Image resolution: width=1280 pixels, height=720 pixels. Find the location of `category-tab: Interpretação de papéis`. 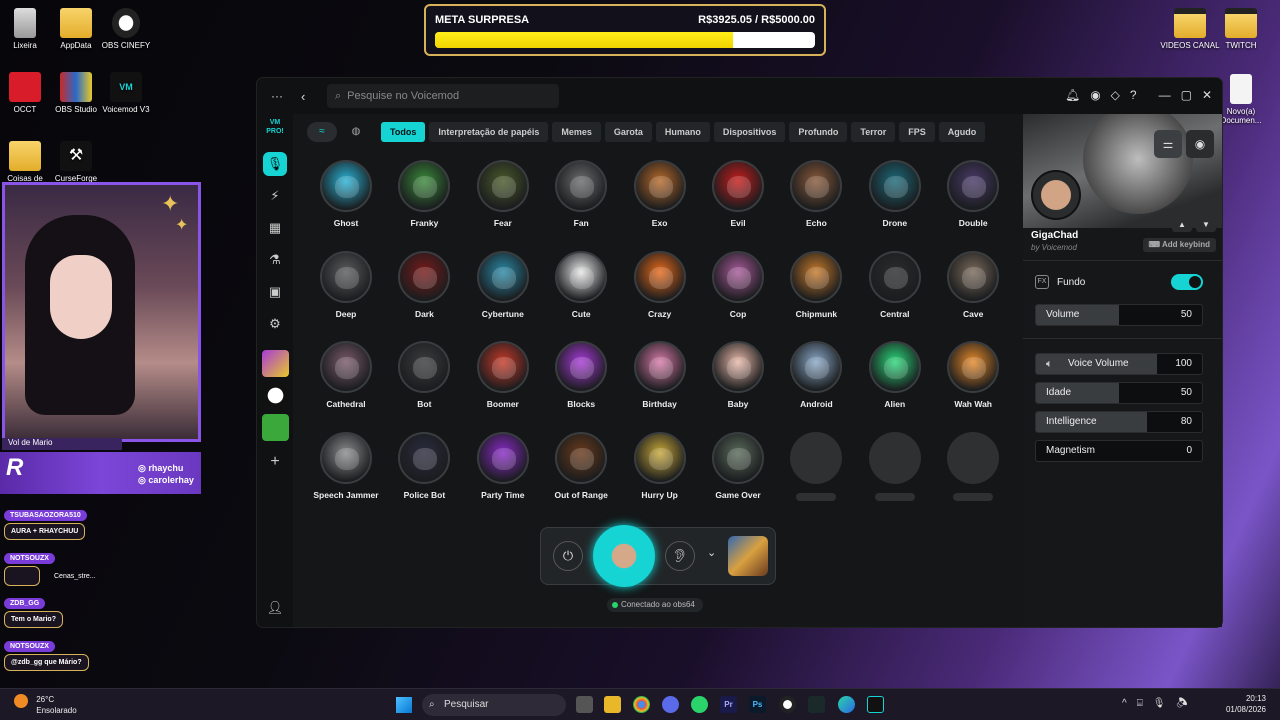

category-tab: Interpretação de papéis is located at coordinates (489, 132).